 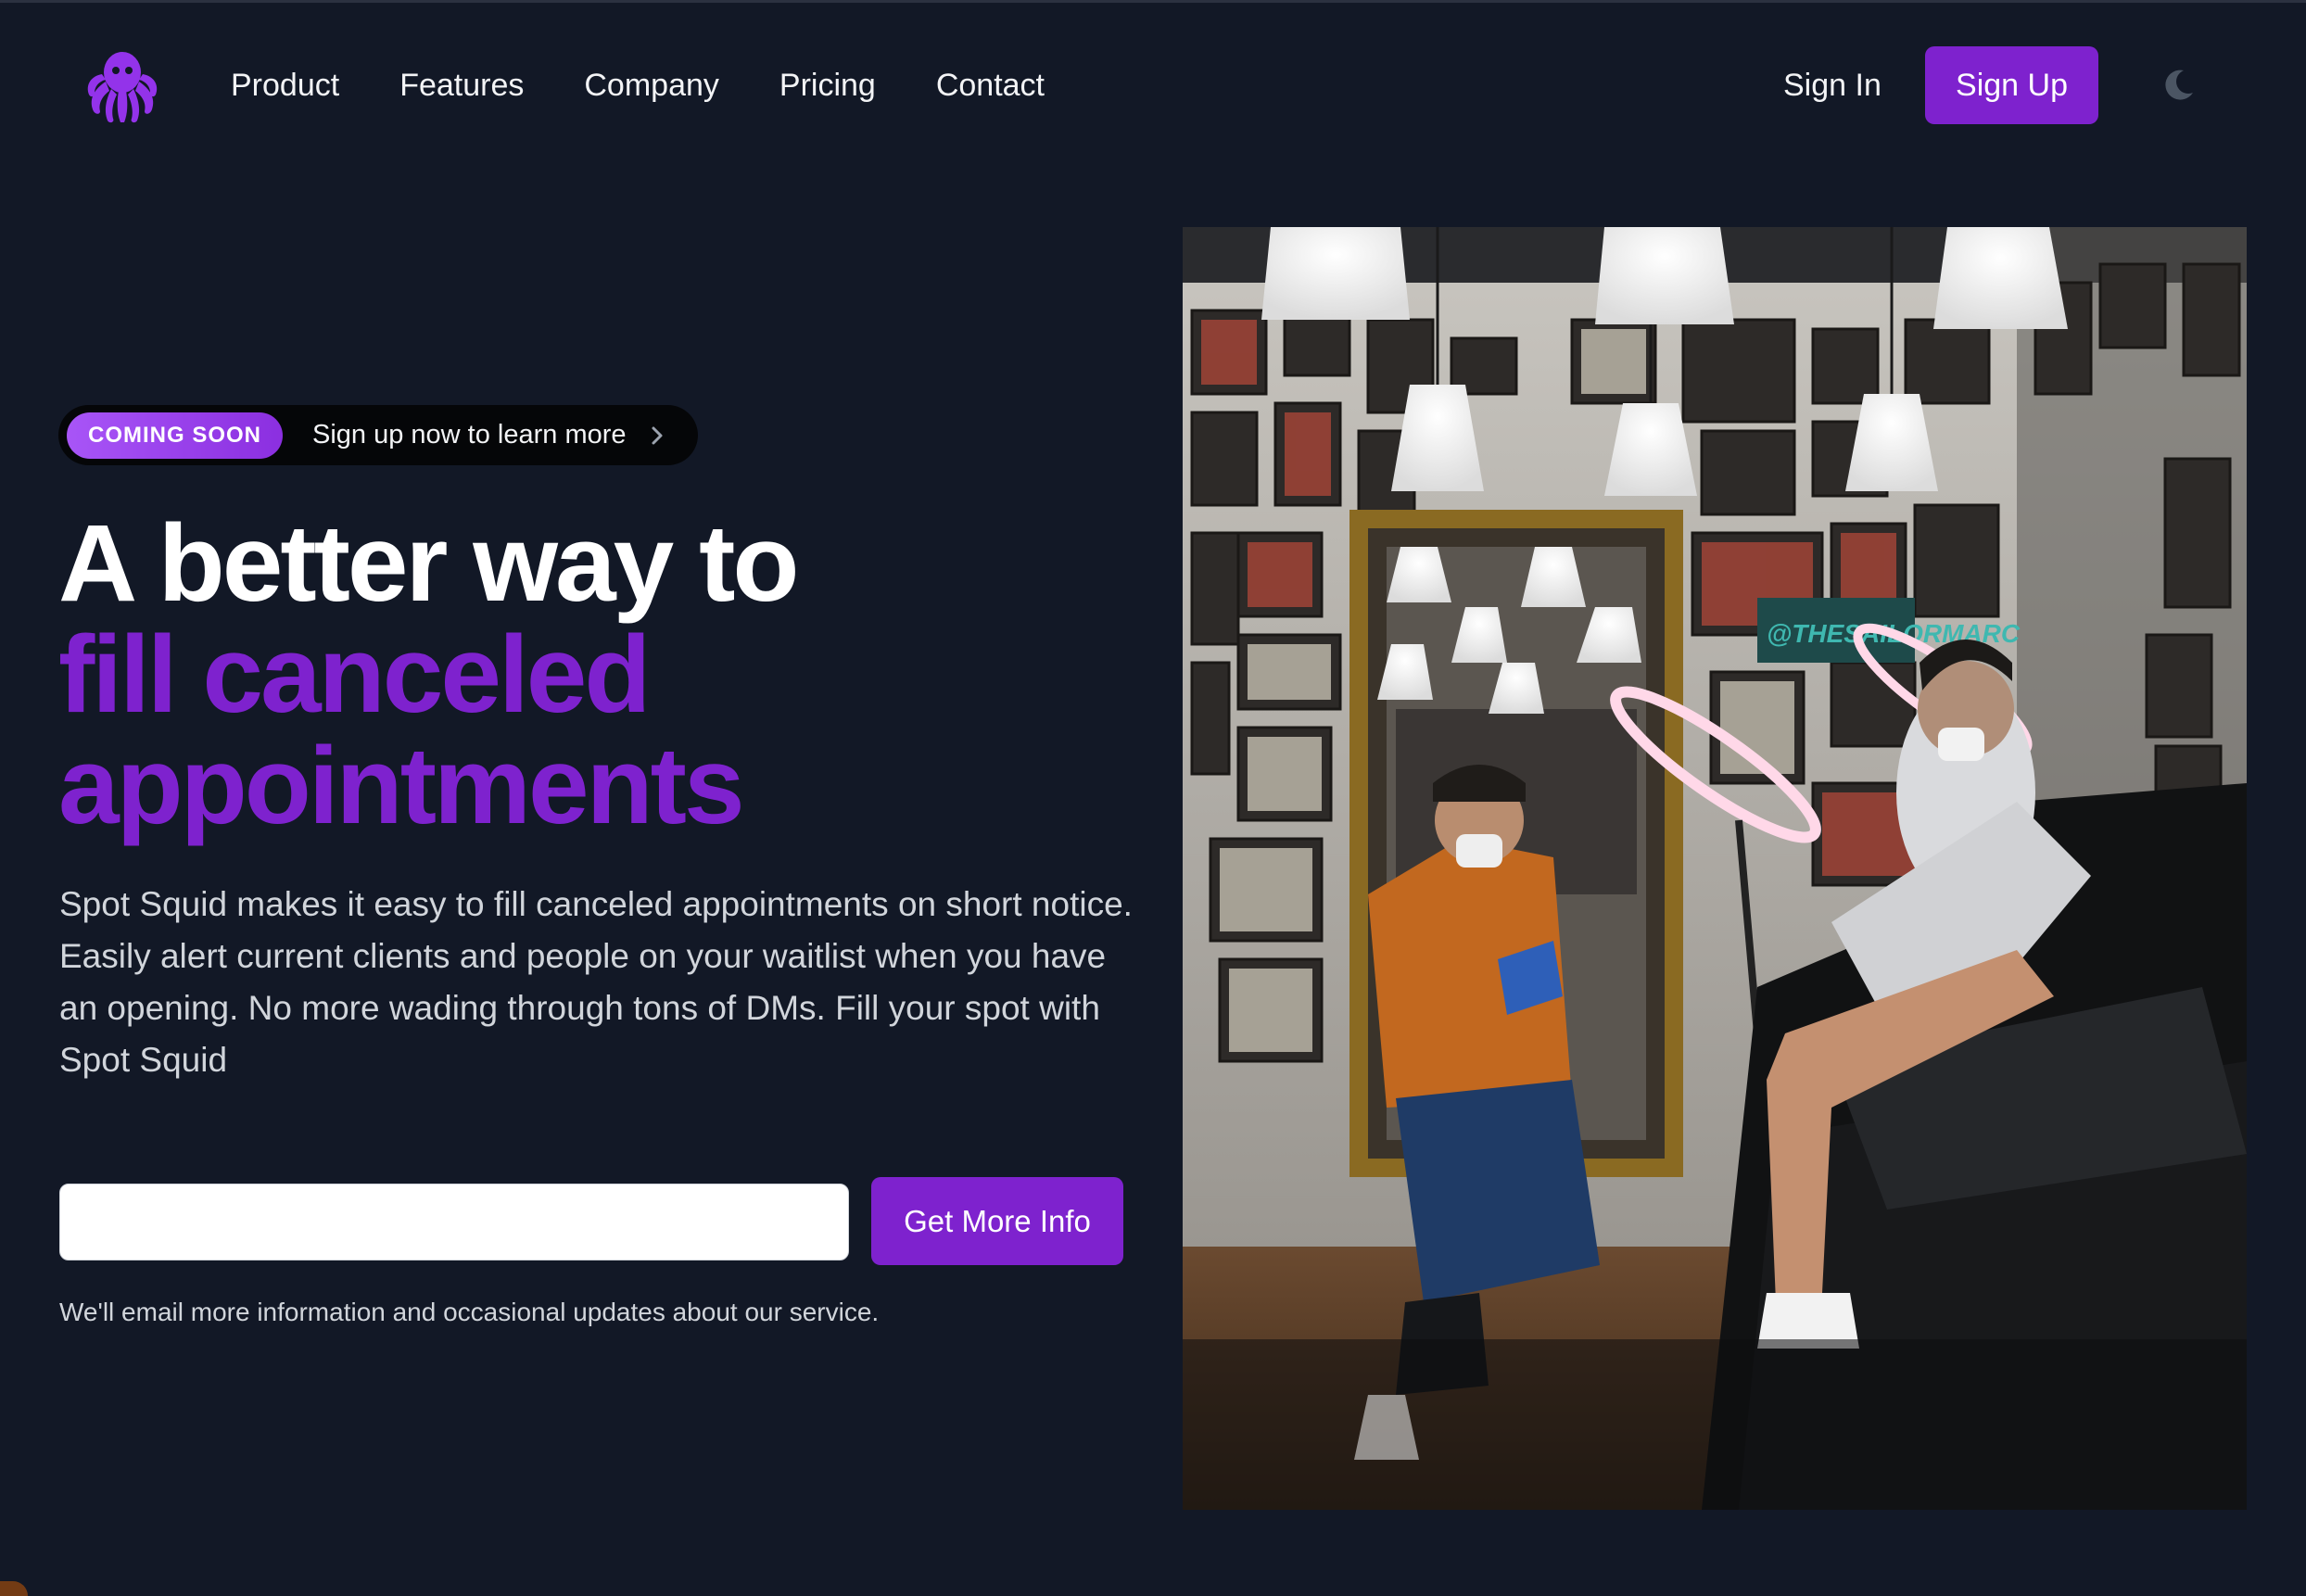 I want to click on window-corner, so click(x=14, y=1588).